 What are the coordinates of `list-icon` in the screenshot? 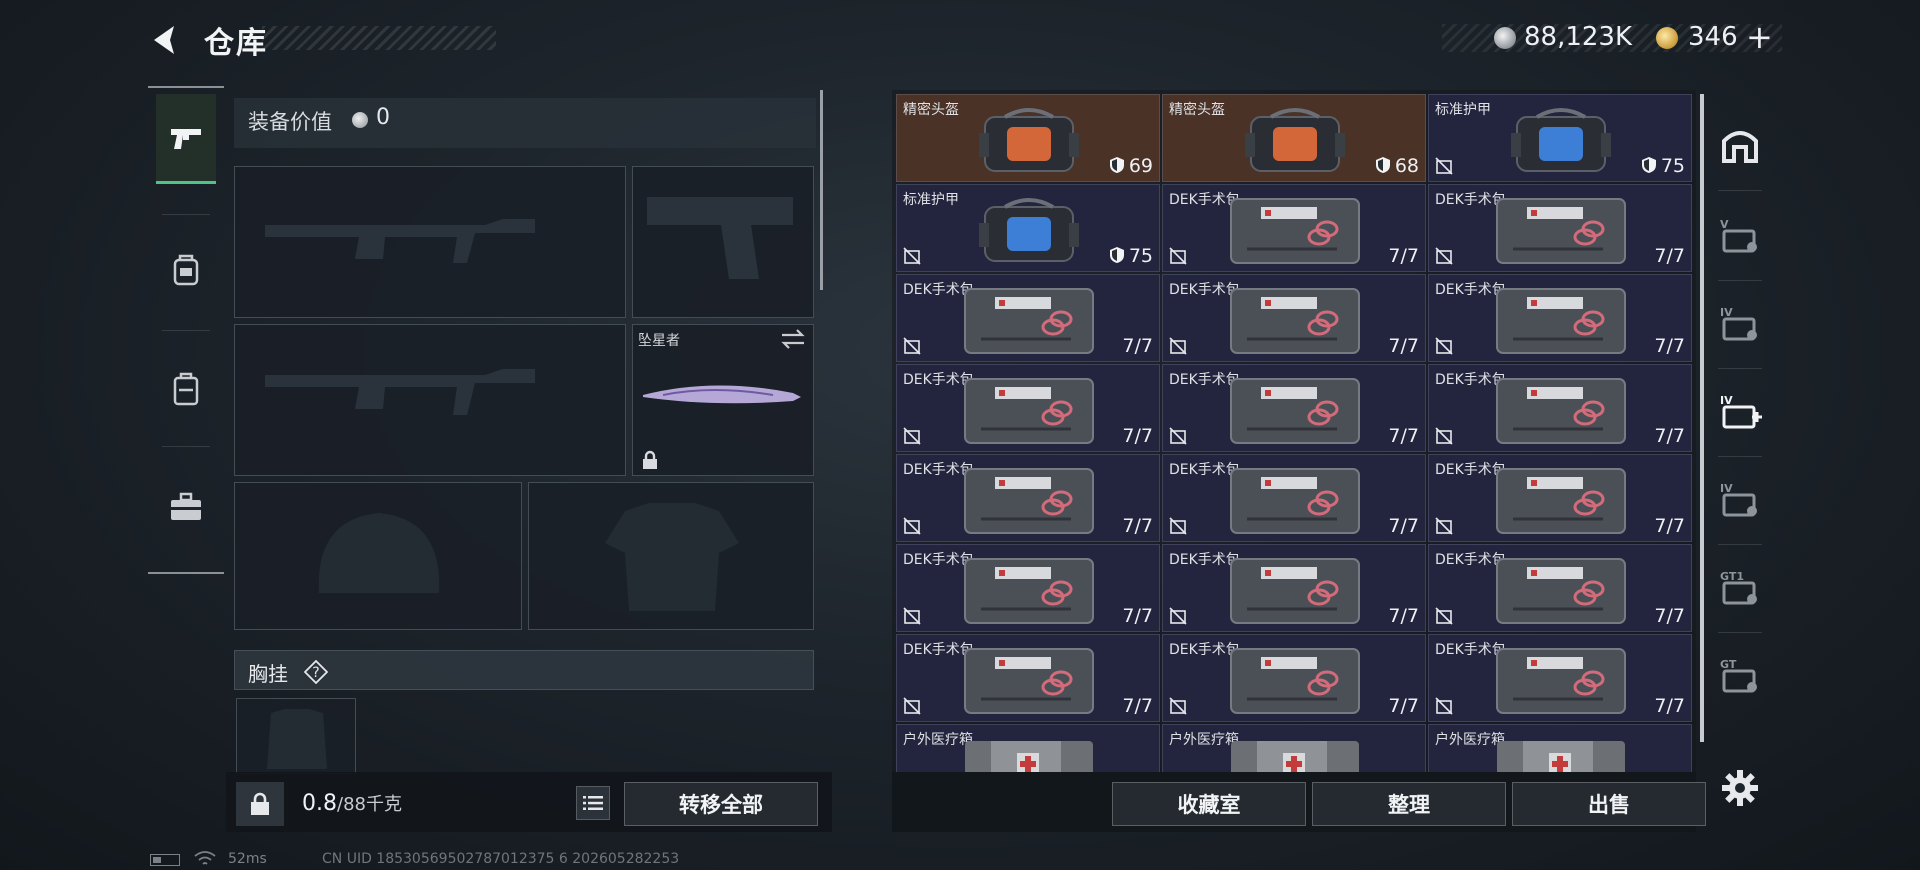 It's located at (593, 803).